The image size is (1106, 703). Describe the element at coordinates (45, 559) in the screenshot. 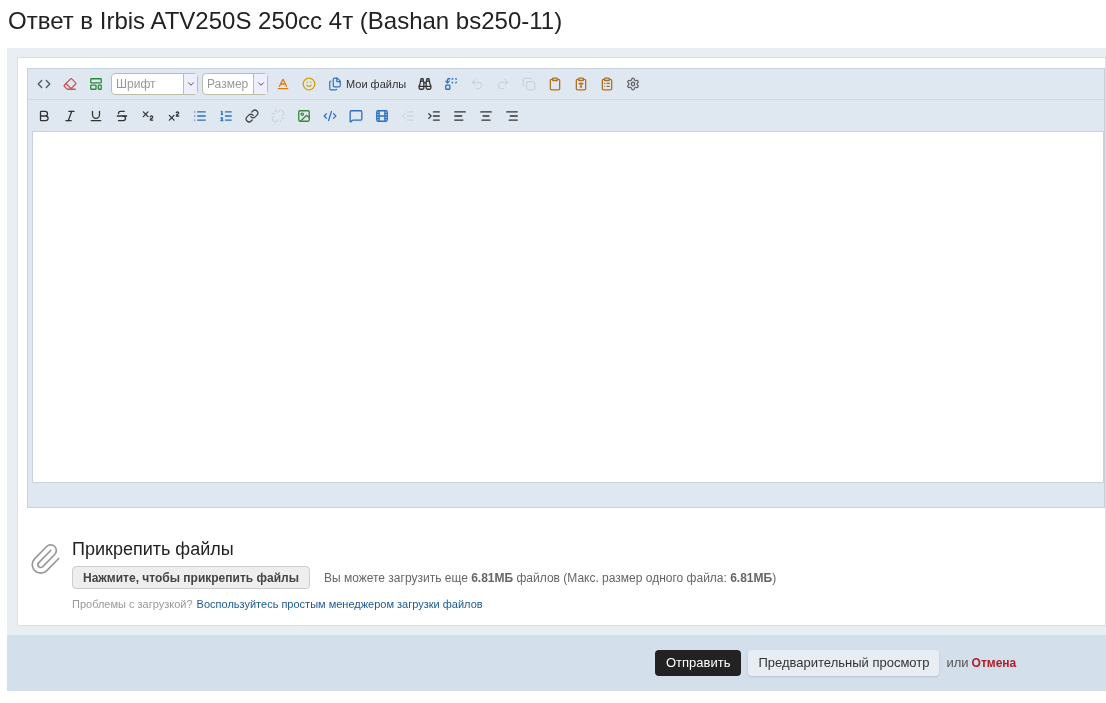

I see `paperclip-icon` at that location.